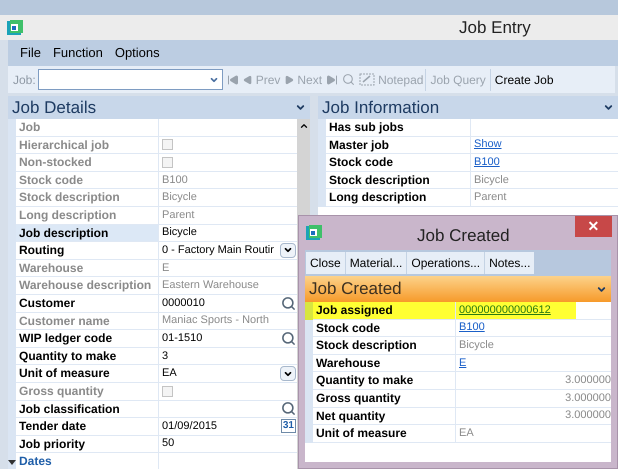 The width and height of the screenshot is (618, 469). What do you see at coordinates (137, 53) in the screenshot?
I see `menu-item: Options` at bounding box center [137, 53].